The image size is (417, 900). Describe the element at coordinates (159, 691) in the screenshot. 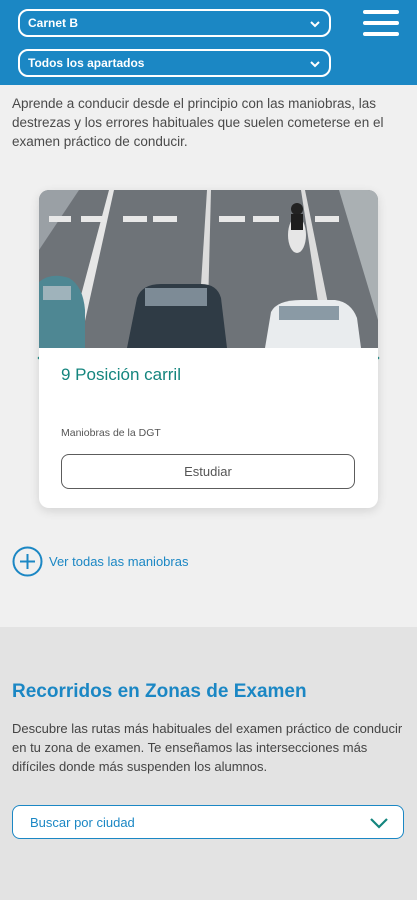

I see `exam-routes-title: Recorridos en Zonas de Examen` at that location.